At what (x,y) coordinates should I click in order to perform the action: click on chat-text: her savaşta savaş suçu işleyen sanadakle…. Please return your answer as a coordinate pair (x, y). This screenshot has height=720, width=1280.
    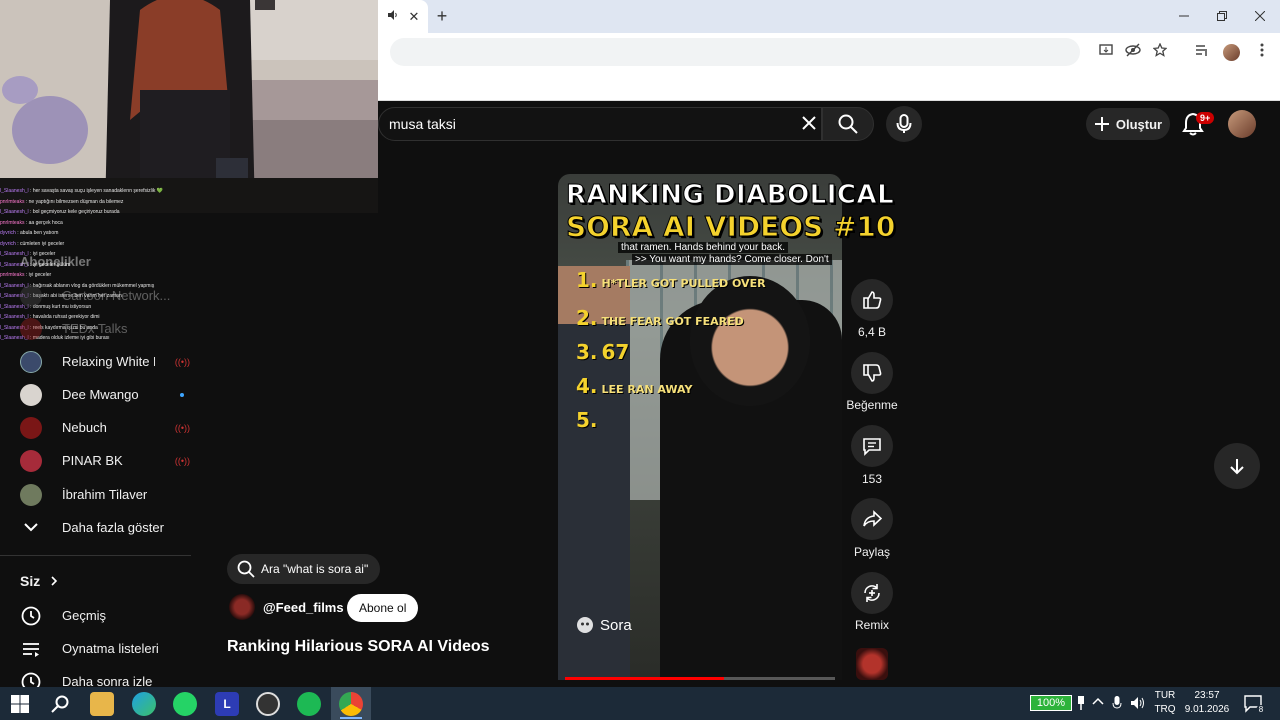
    Looking at the image, I should click on (97, 191).